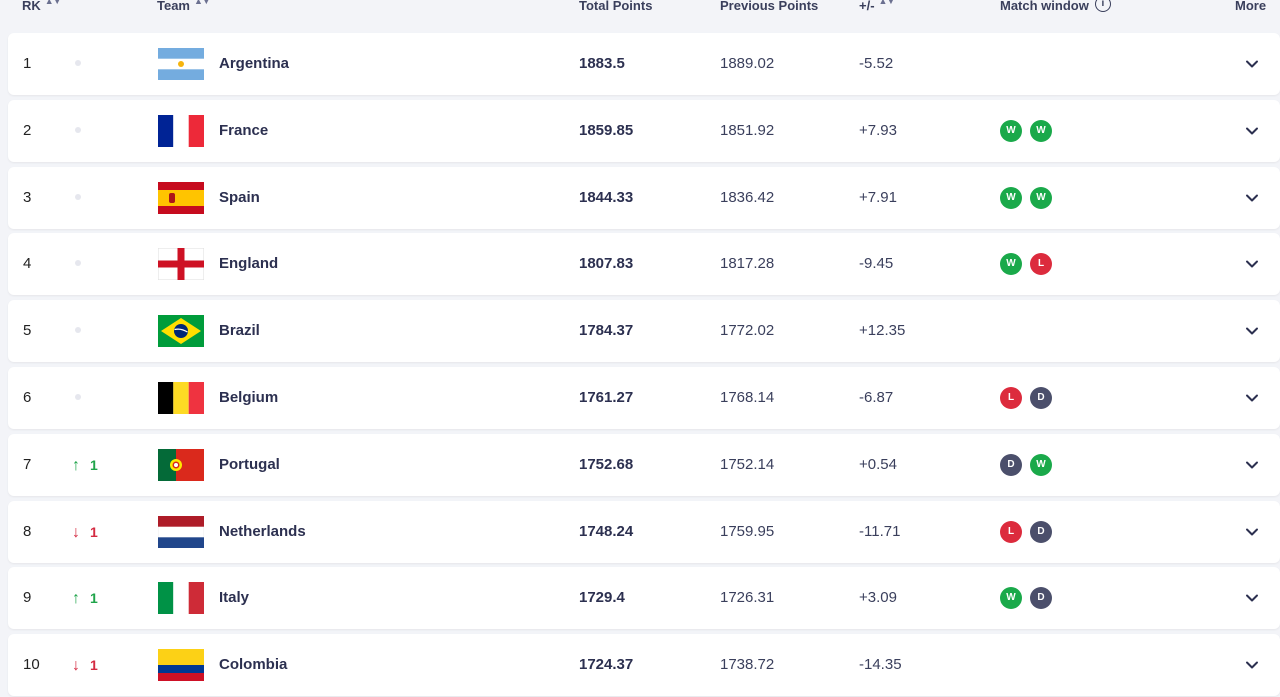  I want to click on previous-points: 1759.95, so click(747, 531).